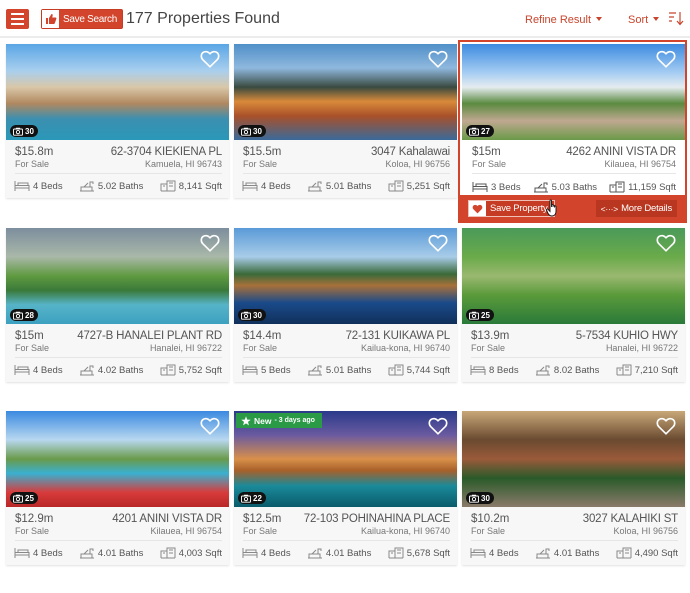 The image size is (690, 593). Describe the element at coordinates (486, 152) in the screenshot. I see `property-price: $15m` at that location.